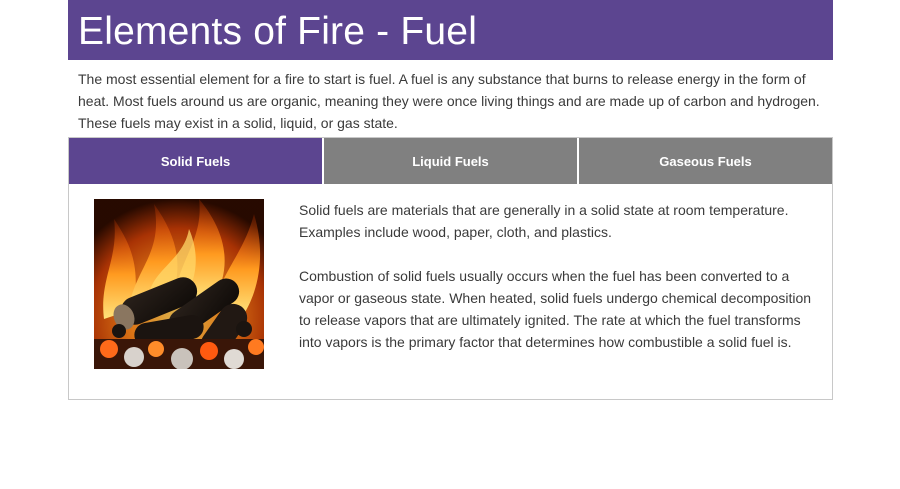  I want to click on tab-solid-fuels: Solid Fuels, so click(195, 161).